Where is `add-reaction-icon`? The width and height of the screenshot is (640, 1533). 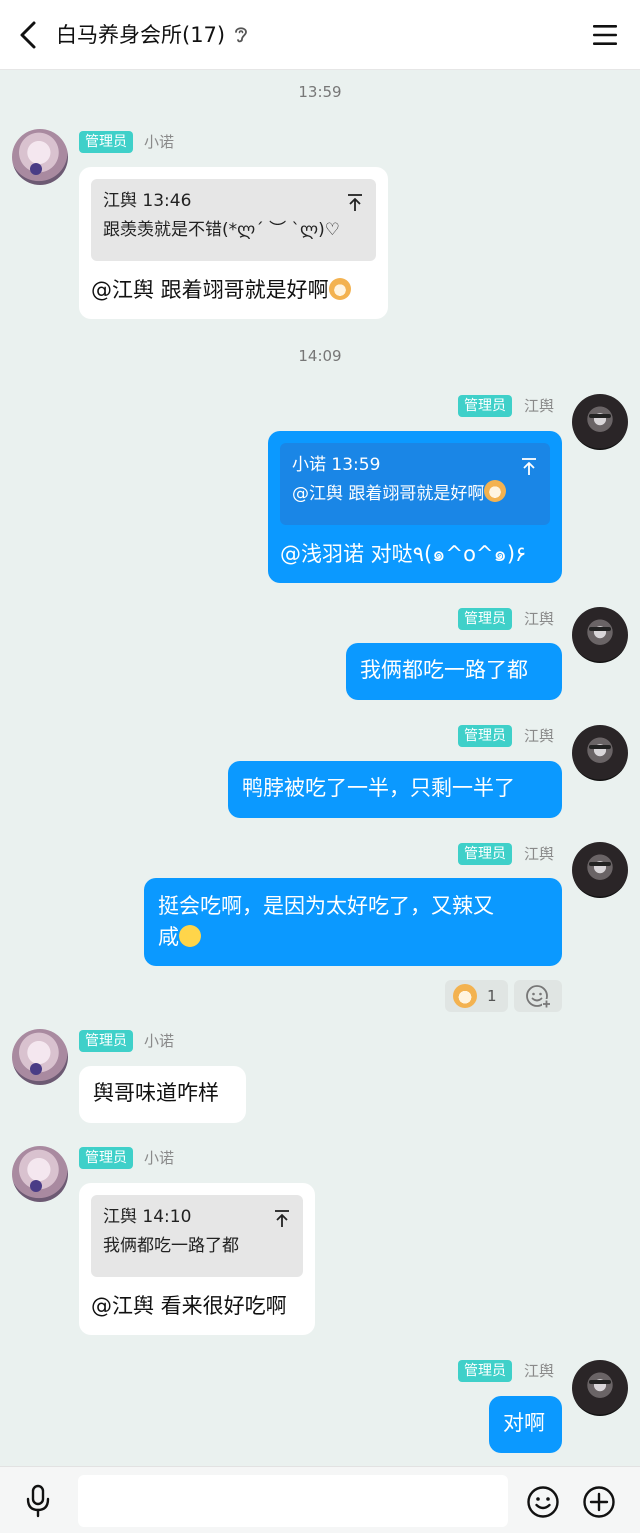 add-reaction-icon is located at coordinates (538, 996).